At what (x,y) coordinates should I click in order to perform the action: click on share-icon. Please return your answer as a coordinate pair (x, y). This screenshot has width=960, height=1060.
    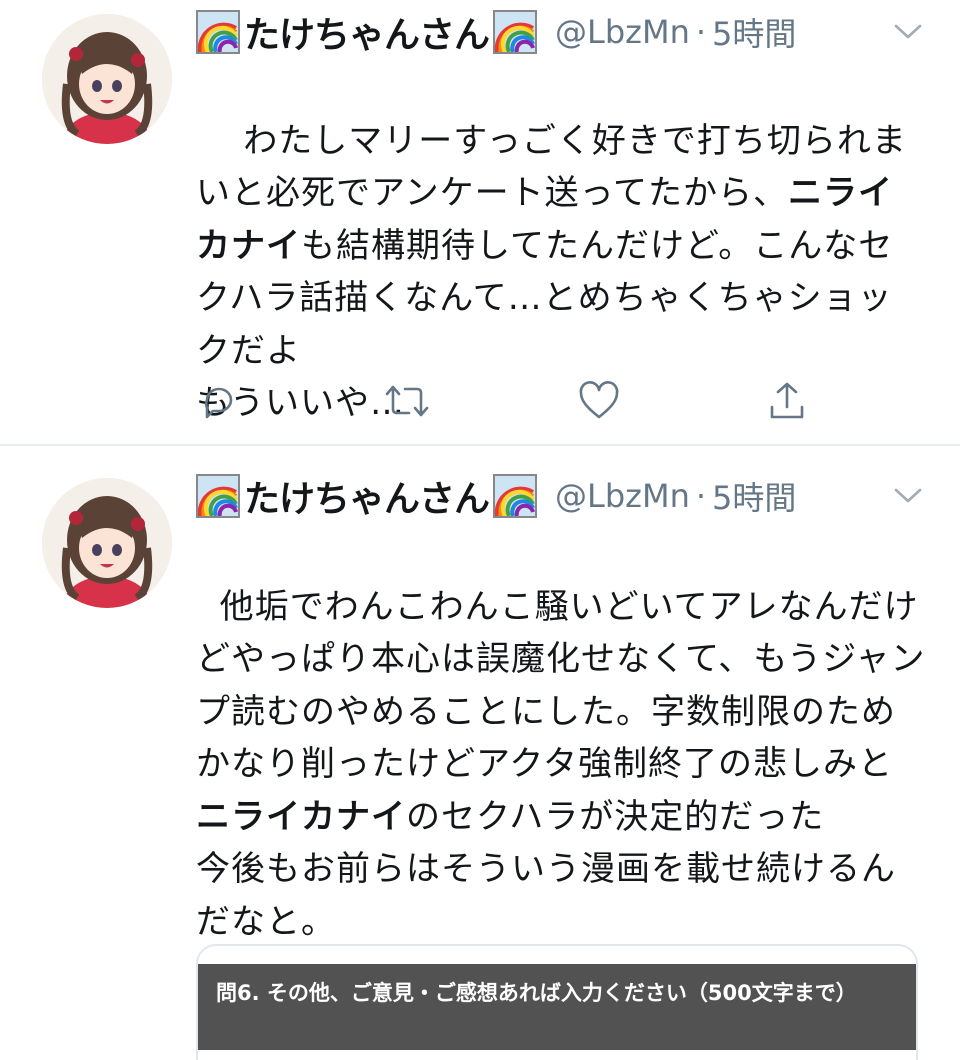
    Looking at the image, I should click on (787, 401).